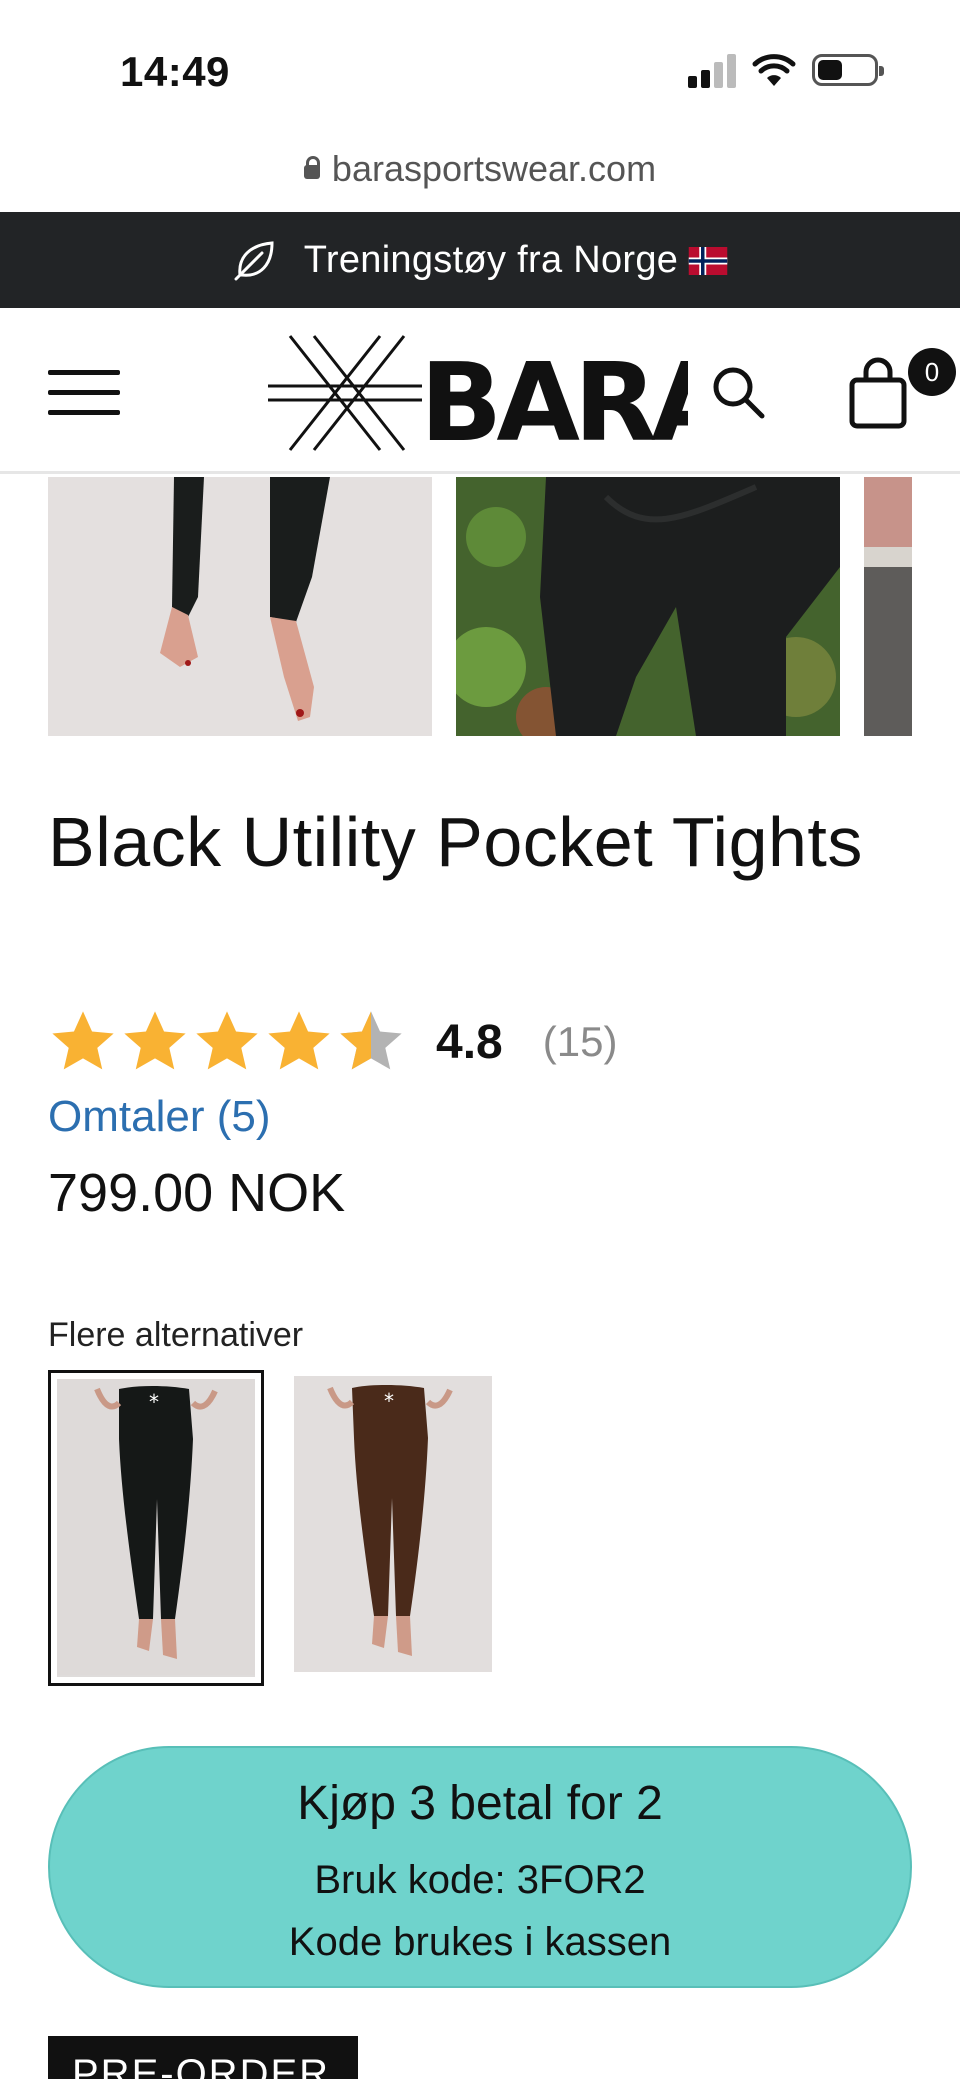 The height and width of the screenshot is (2079, 960). Describe the element at coordinates (455, 842) in the screenshot. I see `product-title: Black Utility Pocket Tights` at that location.